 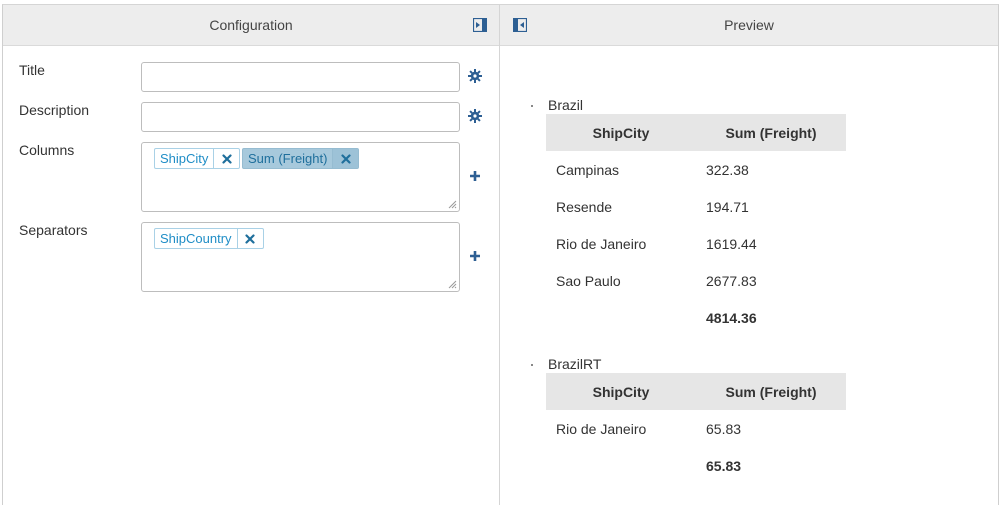 What do you see at coordinates (696, 169) in the screenshot?
I see `table-row: Campinas 322.38` at bounding box center [696, 169].